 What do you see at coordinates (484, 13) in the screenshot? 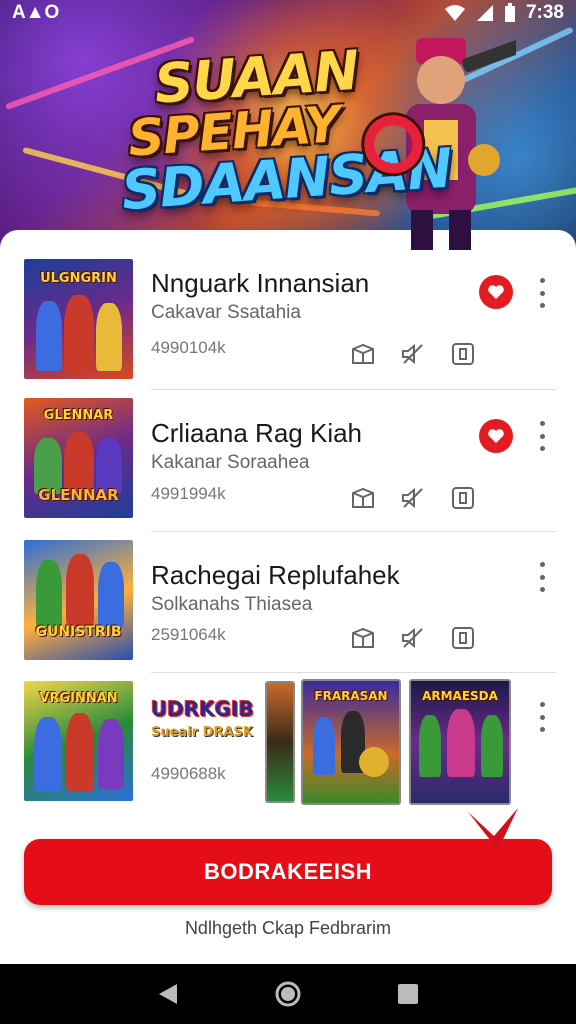
I see `signal-icon` at bounding box center [484, 13].